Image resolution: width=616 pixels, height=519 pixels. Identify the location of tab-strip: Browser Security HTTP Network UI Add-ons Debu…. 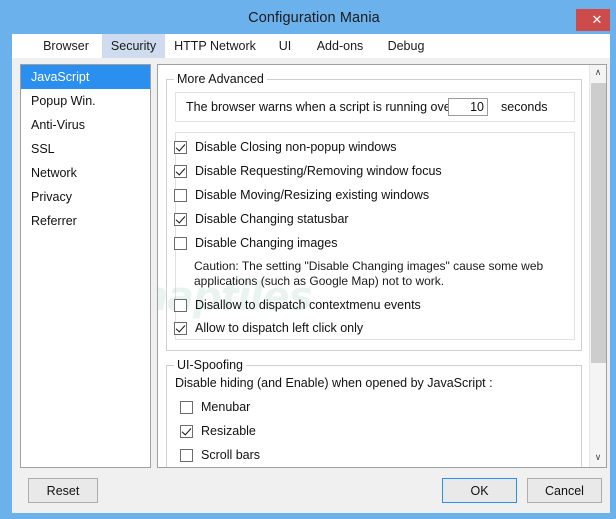
(311, 46).